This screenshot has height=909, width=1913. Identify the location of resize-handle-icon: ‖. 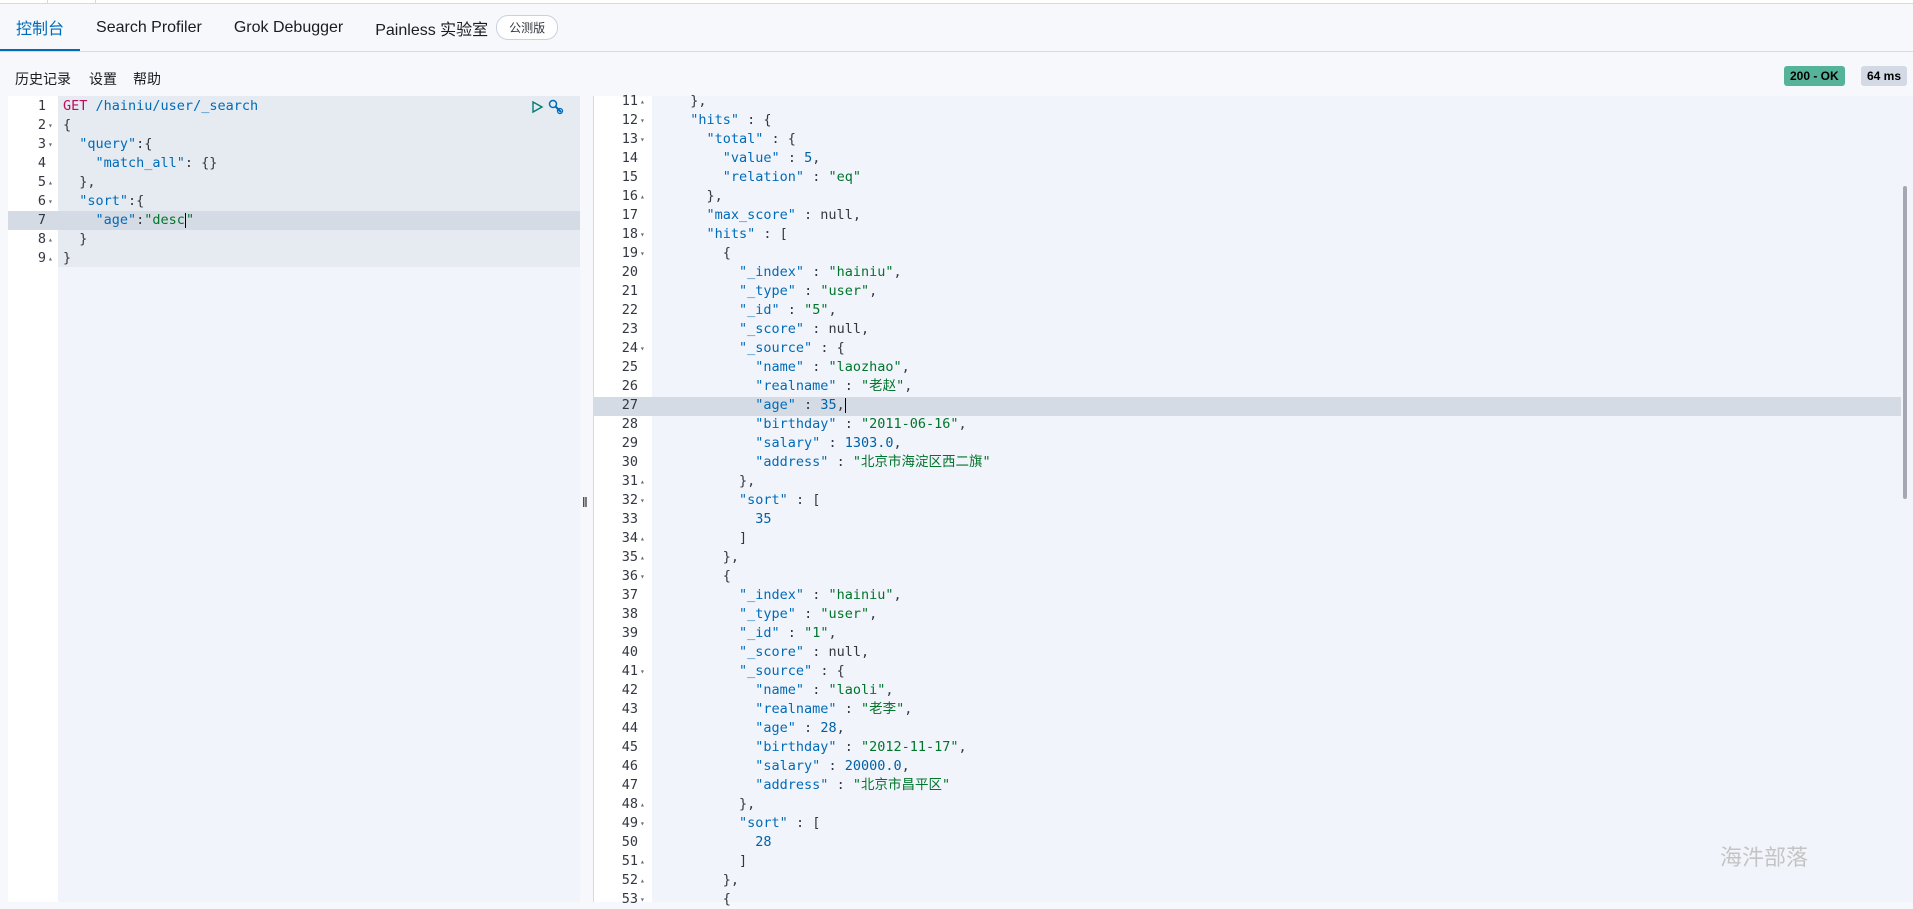
(585, 502).